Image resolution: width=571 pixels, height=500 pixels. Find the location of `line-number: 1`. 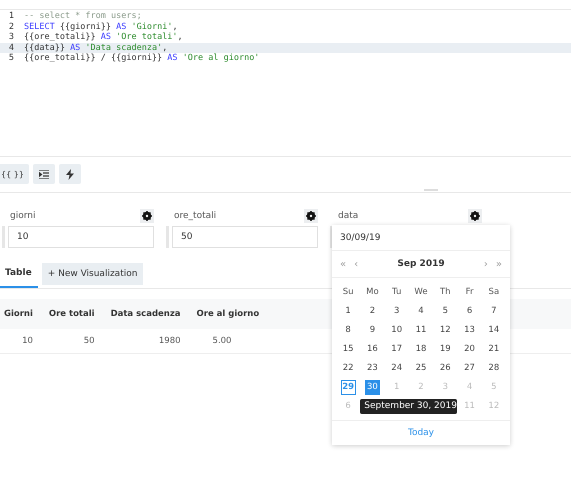

line-number: 1 is located at coordinates (11, 16).